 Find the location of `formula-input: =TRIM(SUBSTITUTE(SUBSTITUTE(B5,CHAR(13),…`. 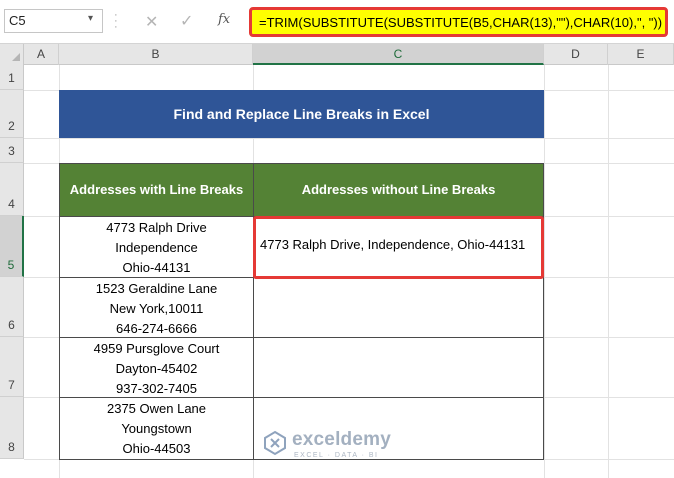

formula-input: =TRIM(SUBSTITUTE(SUBSTITUTE(B5,CHAR(13),… is located at coordinates (458, 22).